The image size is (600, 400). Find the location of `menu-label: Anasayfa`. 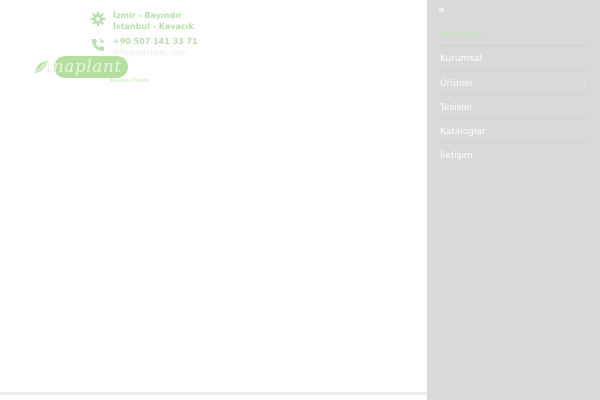

menu-label: Anasayfa is located at coordinates (461, 35).